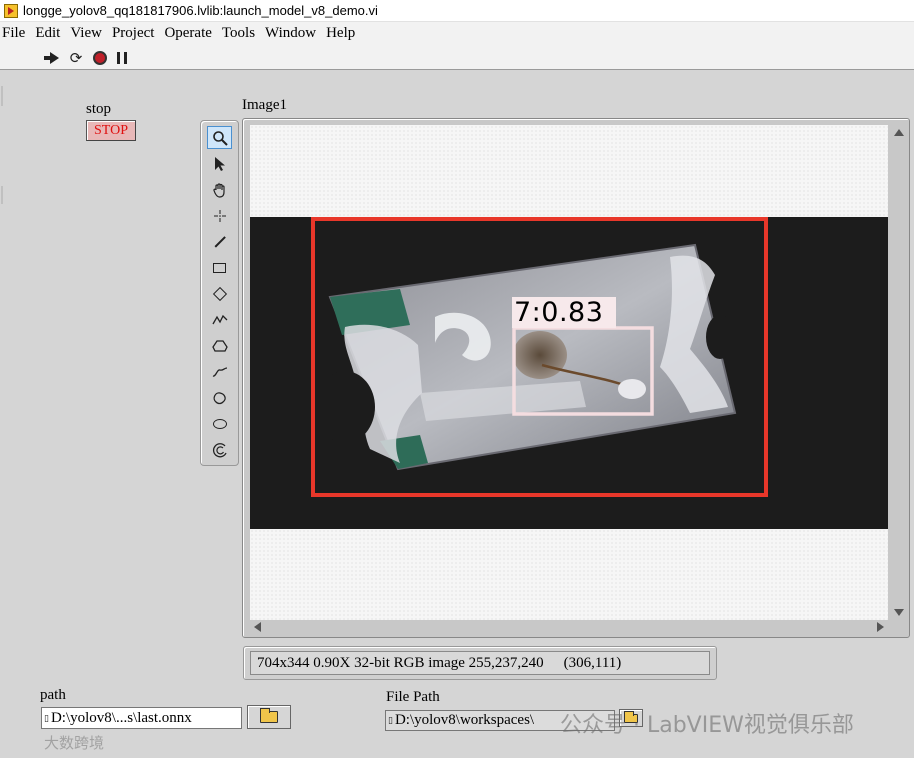  I want to click on menu-operate: Operate, so click(190, 33).